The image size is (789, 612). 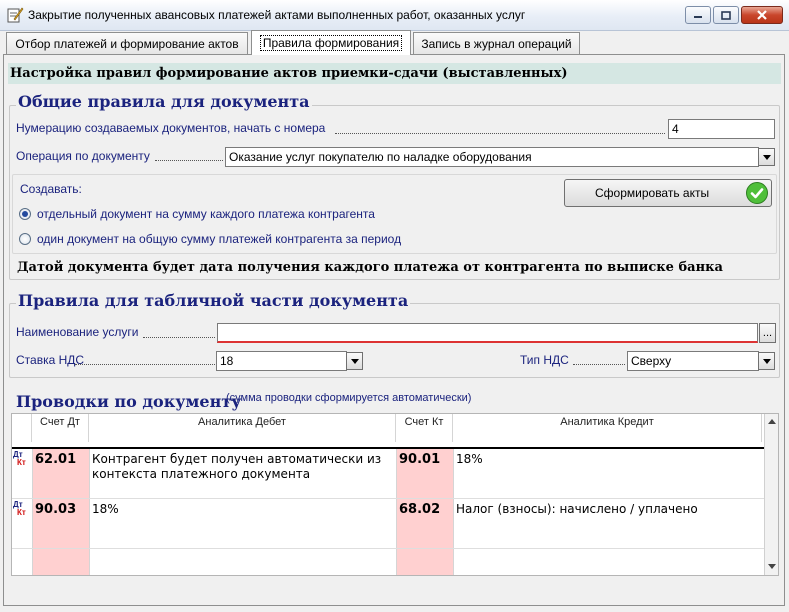 I want to click on vat-rate-dropdown-button, so click(x=354, y=361).